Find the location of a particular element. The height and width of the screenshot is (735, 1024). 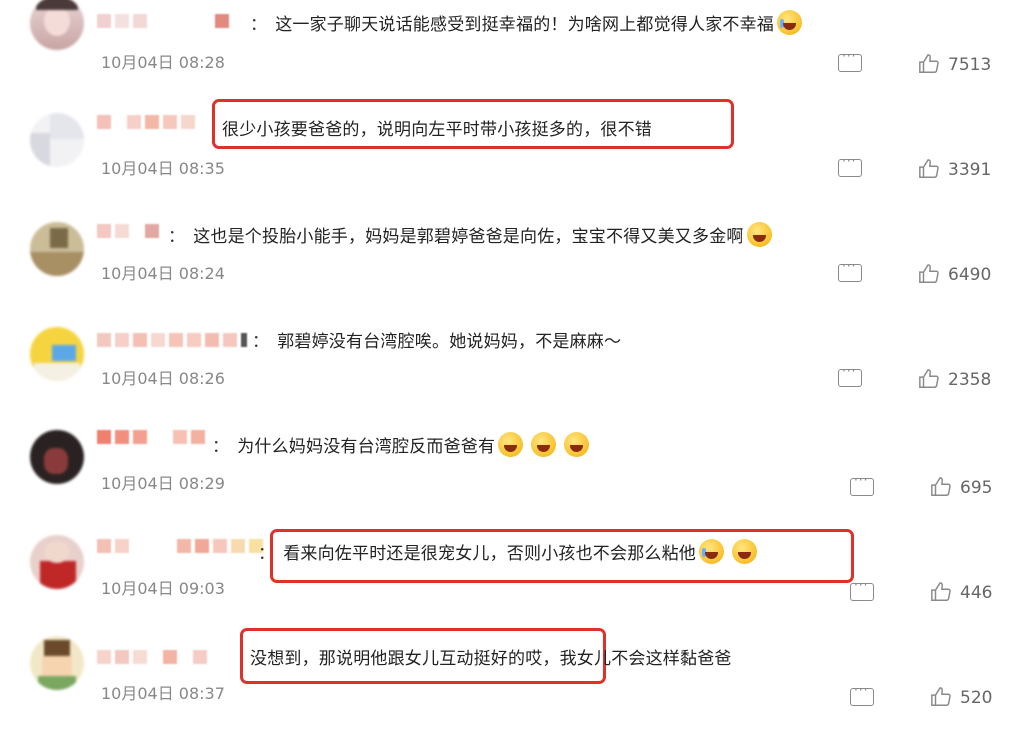

comment-text: ：这也是个投胎小能手，妈妈是郭碧婷爸爸是向佐，宝宝不得又美又多金啊 is located at coordinates (470, 234).